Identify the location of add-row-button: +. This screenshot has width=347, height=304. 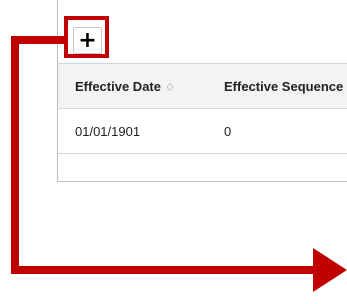
(87, 40).